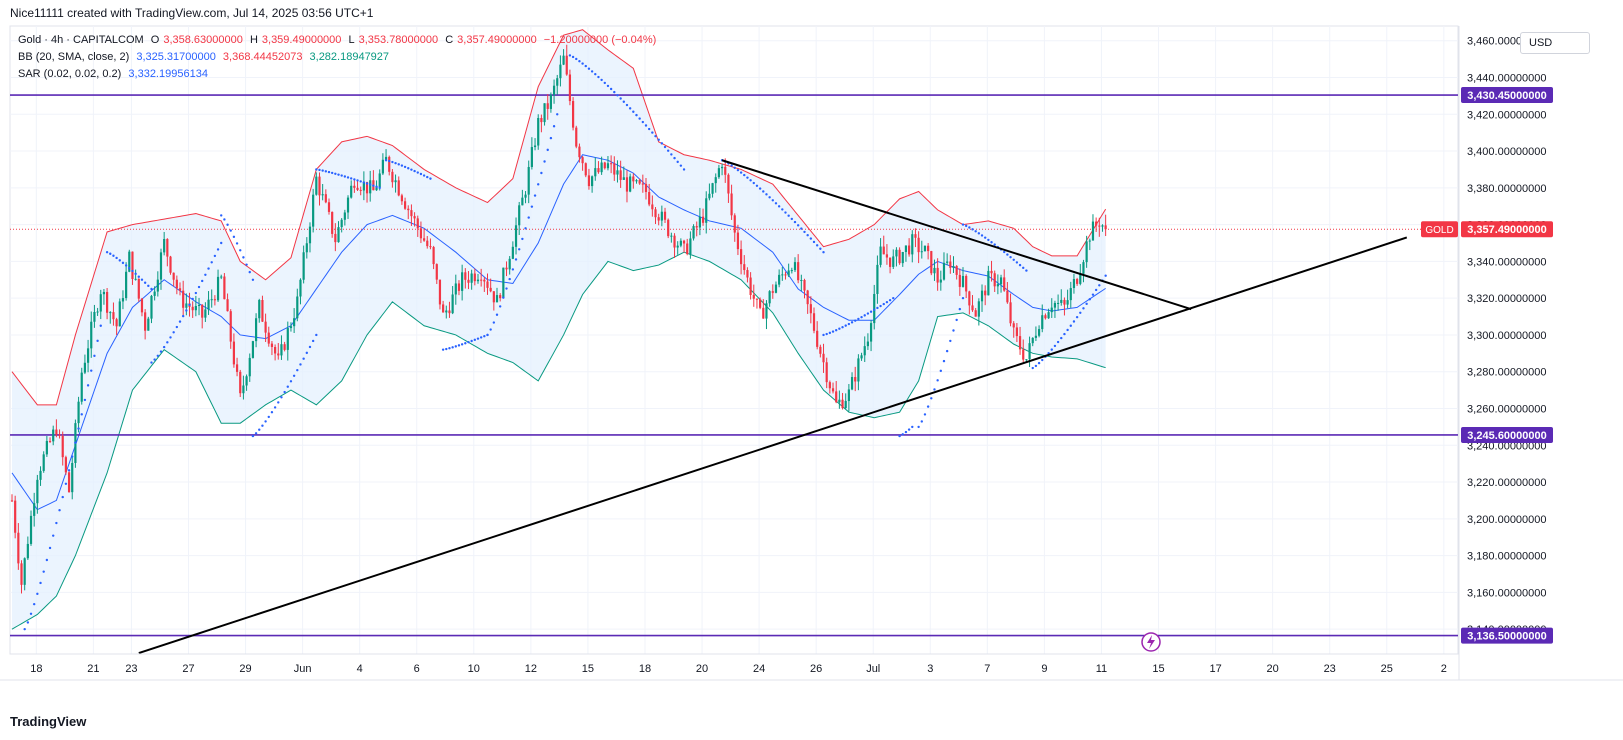  I want to click on legend-close-label: C, so click(449, 40).